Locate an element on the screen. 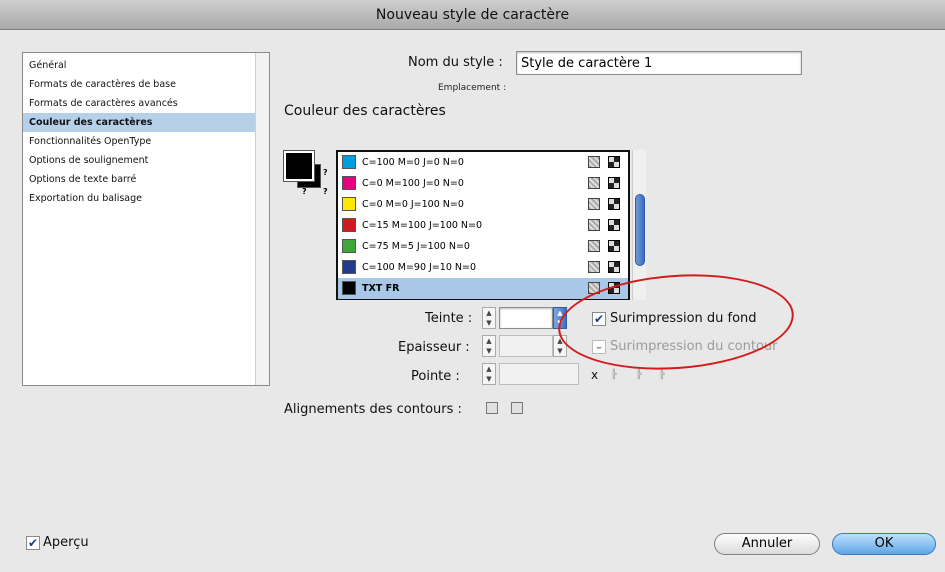 The image size is (945, 572). fill-stroke-preview: ? ? ? is located at coordinates (308, 173).